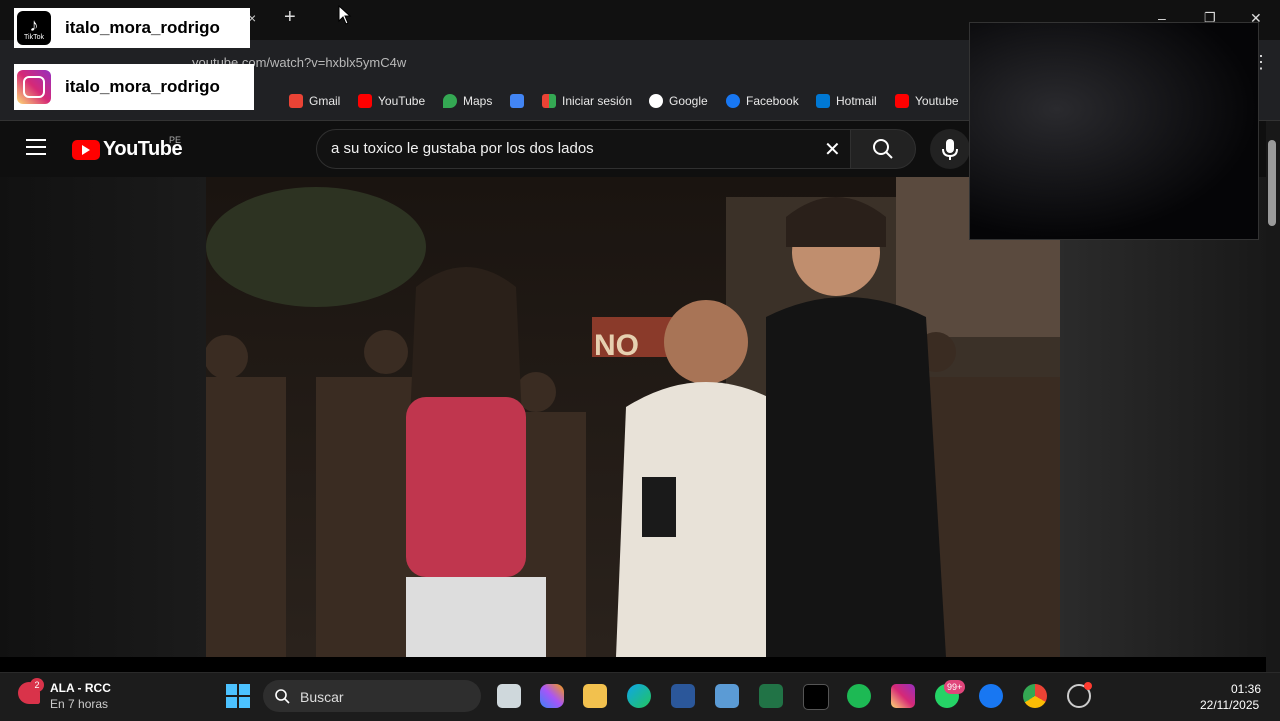  I want to click on spotify-icon, so click(859, 696).